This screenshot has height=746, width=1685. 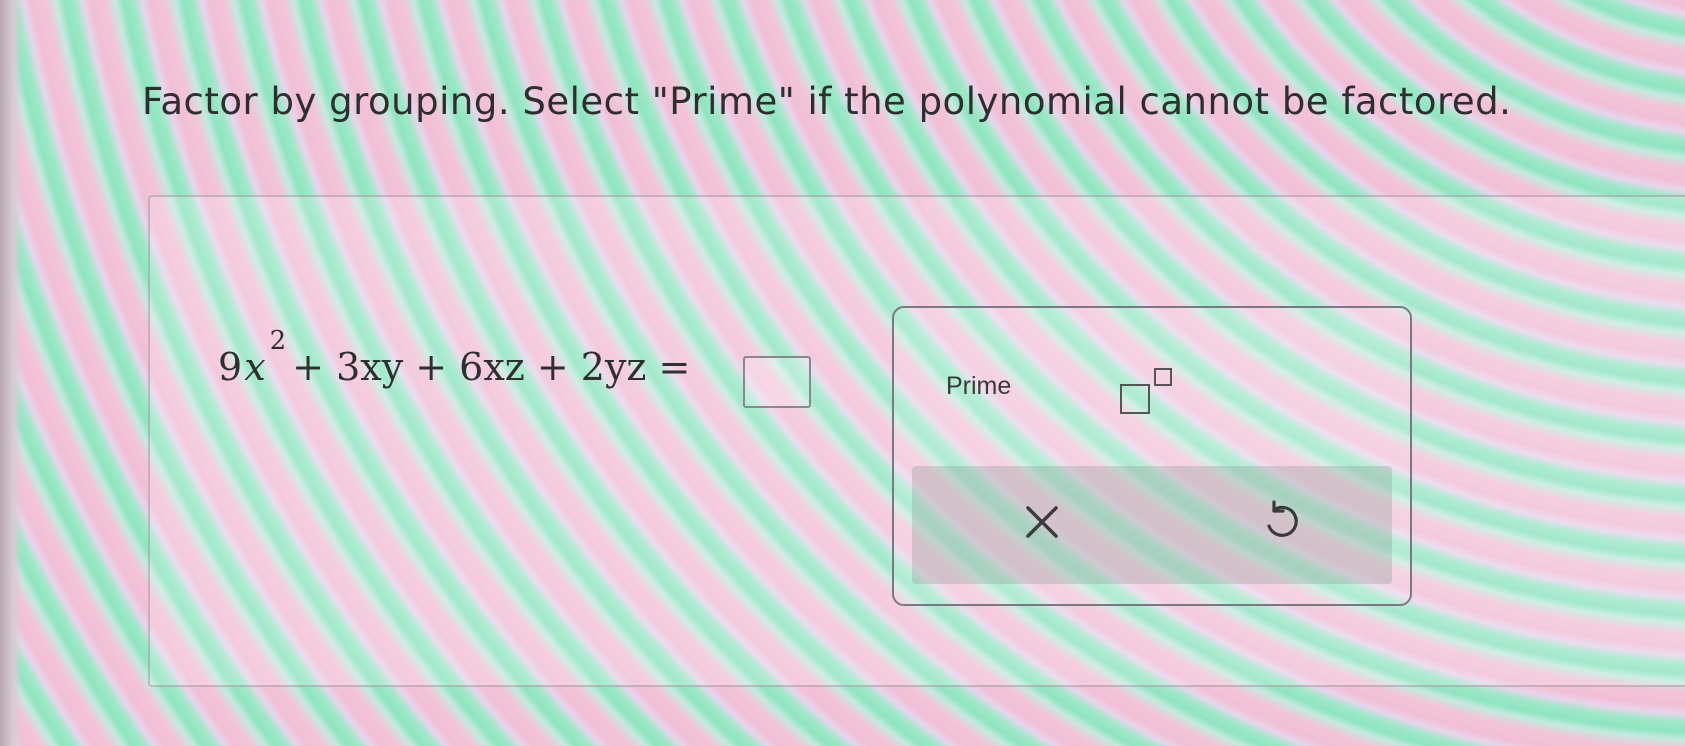 What do you see at coordinates (491, 367) in the screenshot?
I see `equation-rest: + 3xy + 6xz + 2yz =` at bounding box center [491, 367].